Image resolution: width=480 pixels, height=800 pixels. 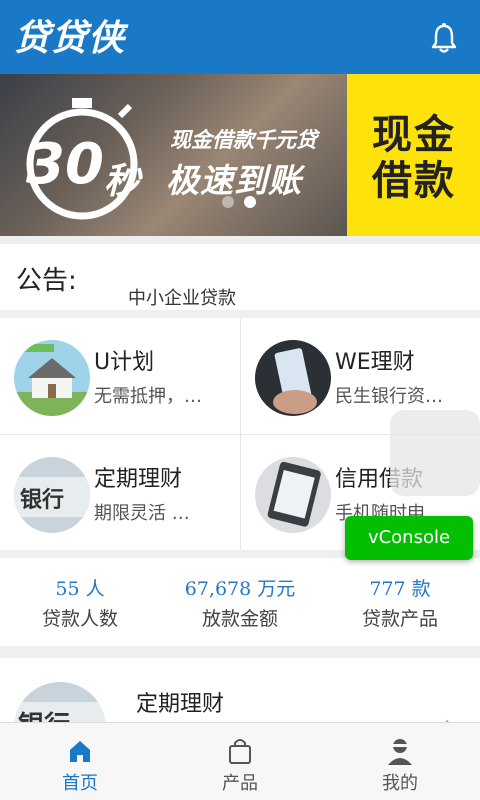 What do you see at coordinates (240, 606) in the screenshot?
I see `stat-amount: 67,678 万元 放款金额` at bounding box center [240, 606].